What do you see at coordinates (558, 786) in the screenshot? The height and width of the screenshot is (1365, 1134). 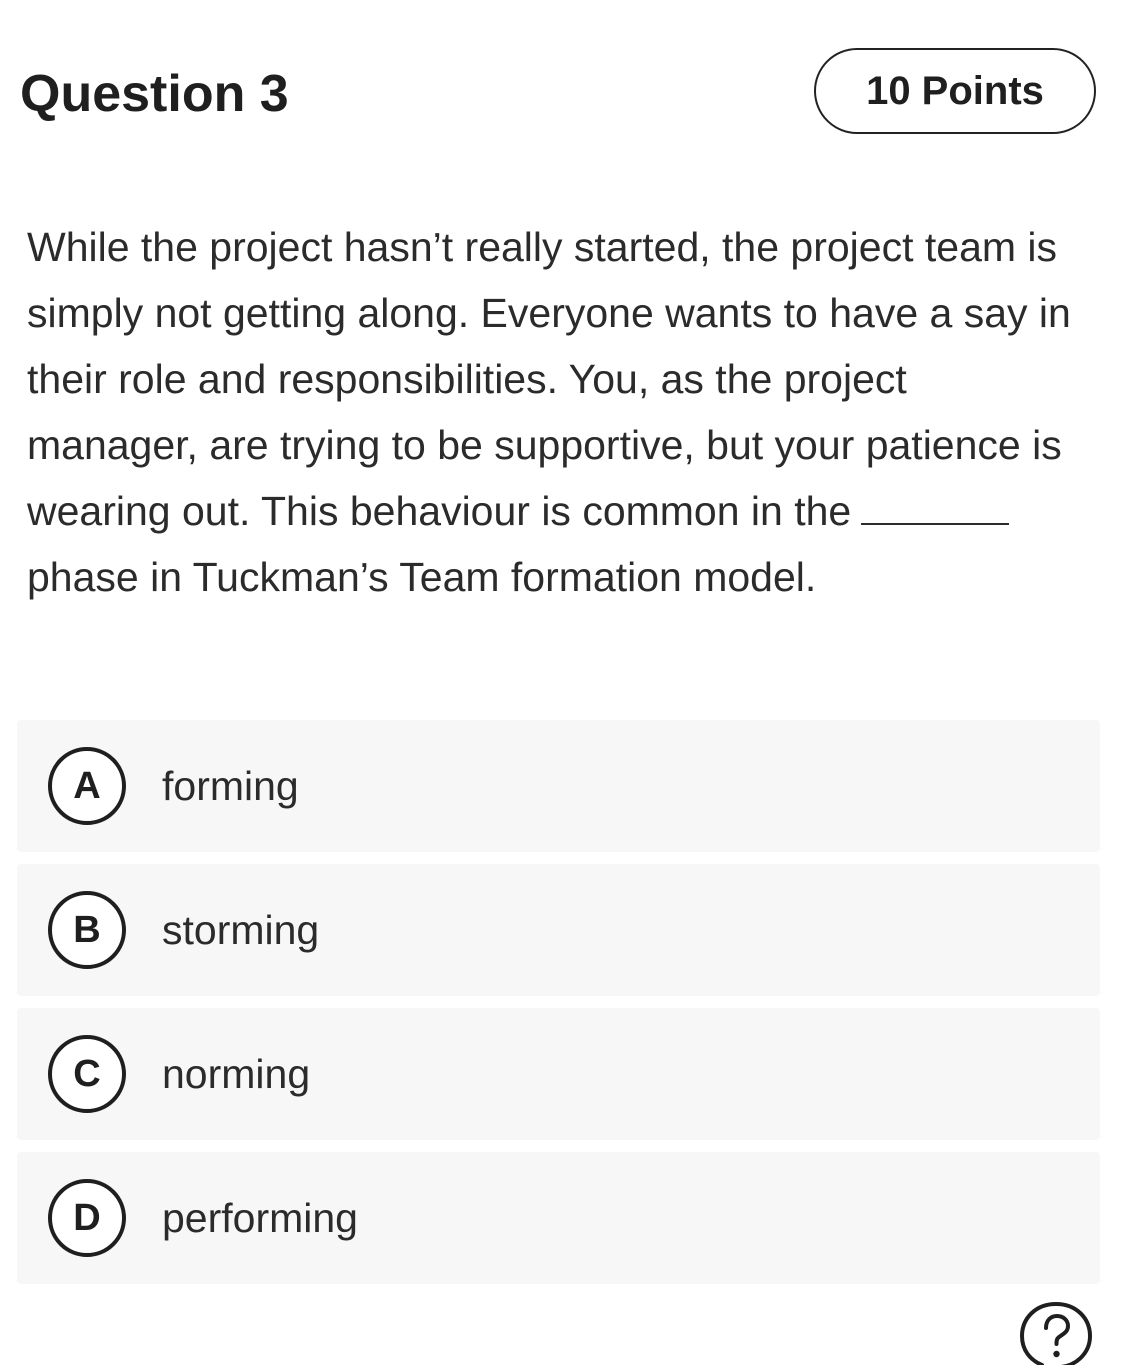 I see `option-a: A forming` at bounding box center [558, 786].